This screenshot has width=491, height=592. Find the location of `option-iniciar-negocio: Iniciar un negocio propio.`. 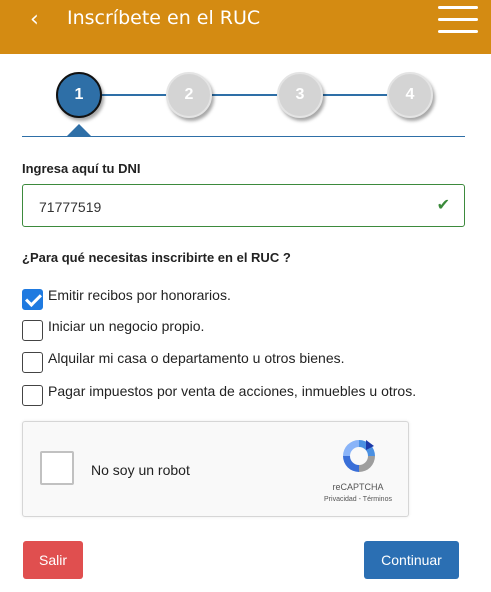

option-iniciar-negocio: Iniciar un negocio propio. is located at coordinates (252, 330).